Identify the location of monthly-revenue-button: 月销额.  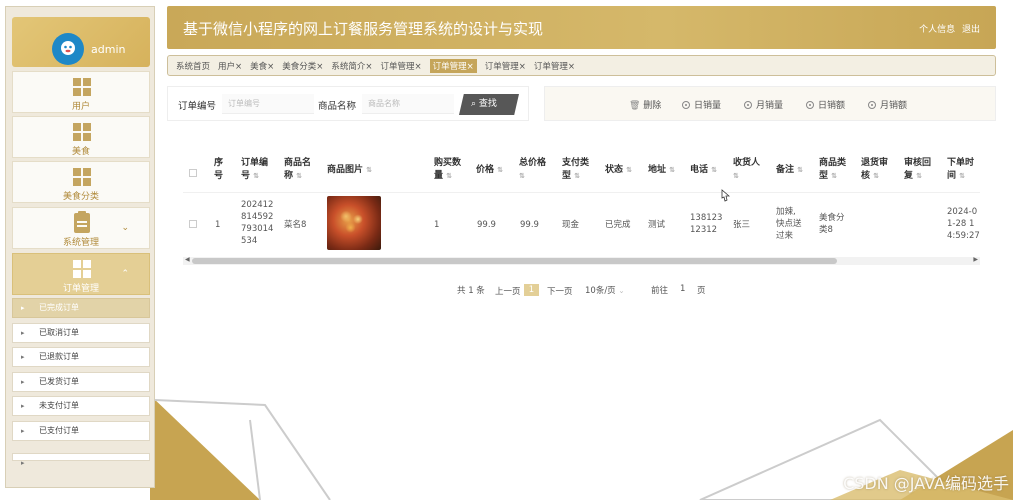
(887, 104).